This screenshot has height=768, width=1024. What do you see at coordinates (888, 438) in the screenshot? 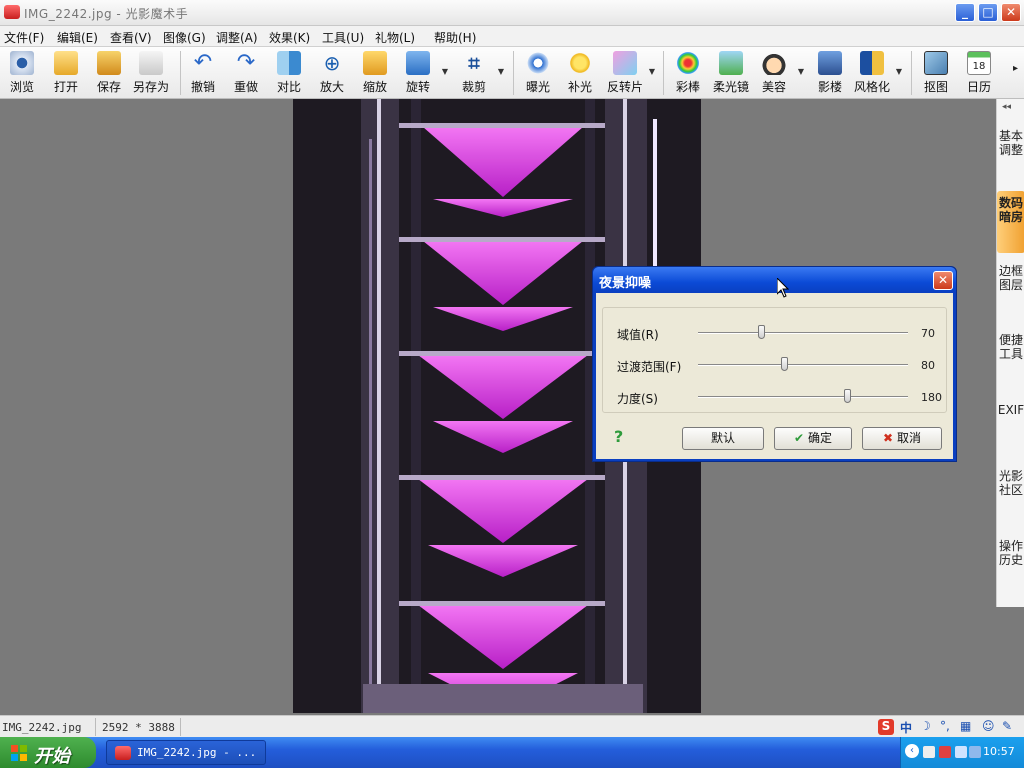
I see `x-icon: ✖` at bounding box center [888, 438].